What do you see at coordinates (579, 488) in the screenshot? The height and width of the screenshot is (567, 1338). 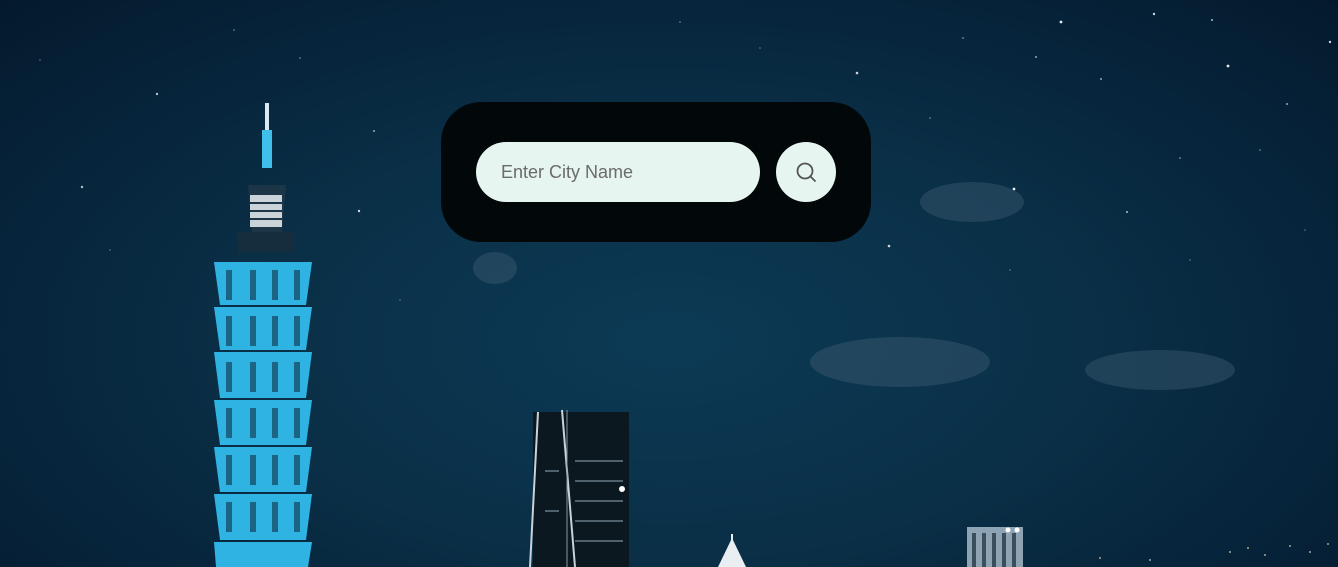 I see `skyscraper-center` at bounding box center [579, 488].